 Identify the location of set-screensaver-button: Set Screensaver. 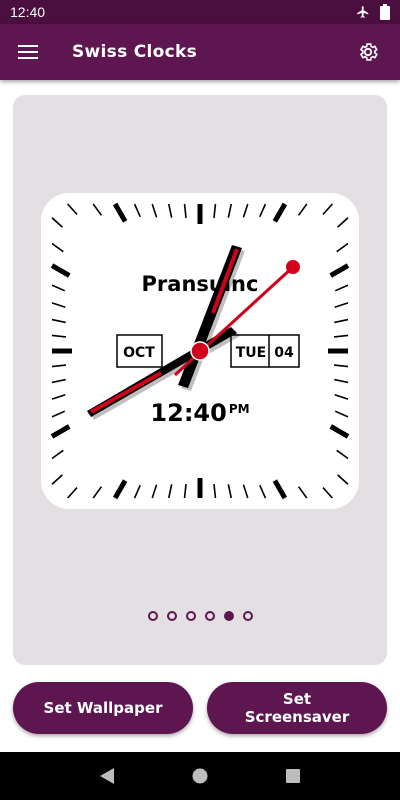
(297, 708).